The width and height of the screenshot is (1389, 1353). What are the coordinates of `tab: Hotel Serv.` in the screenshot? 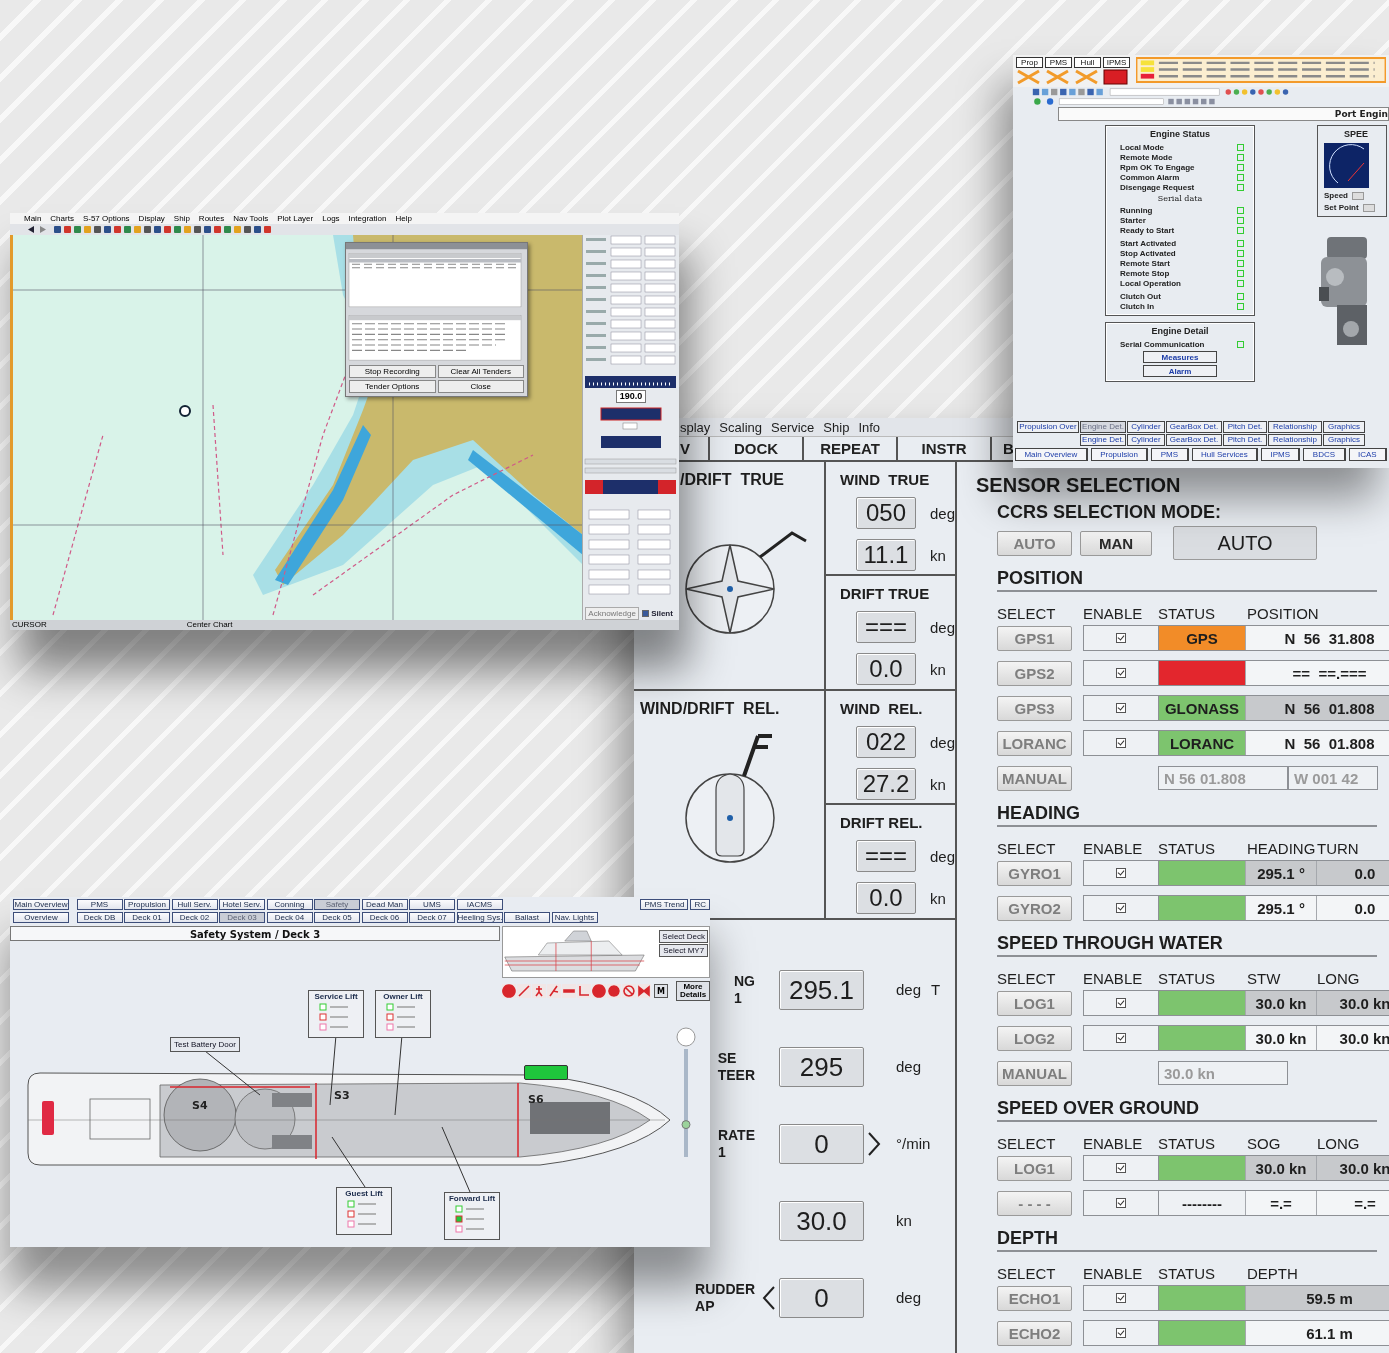 It's located at (242, 904).